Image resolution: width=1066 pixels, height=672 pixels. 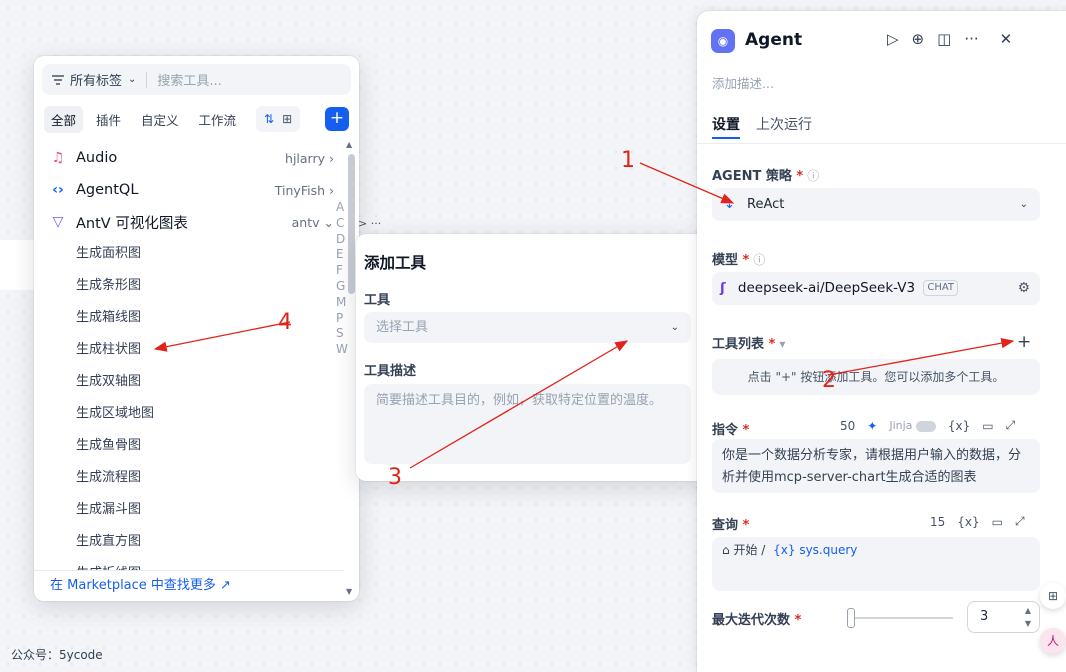 I want to click on tab-last-run: 上次运行, so click(x=784, y=124).